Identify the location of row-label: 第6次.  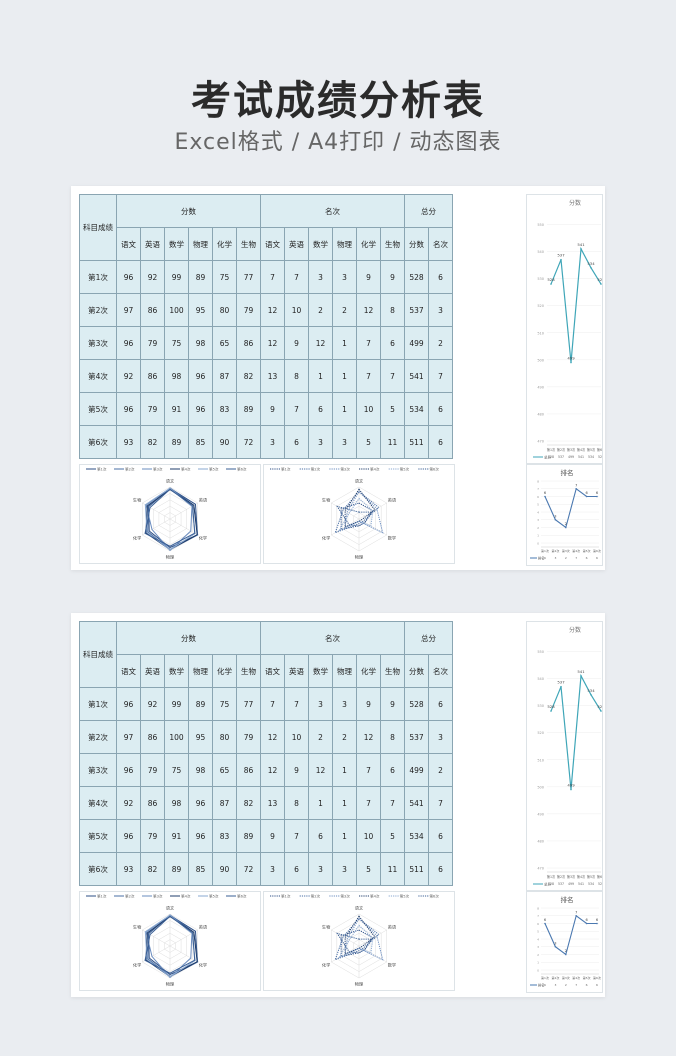
(98, 869).